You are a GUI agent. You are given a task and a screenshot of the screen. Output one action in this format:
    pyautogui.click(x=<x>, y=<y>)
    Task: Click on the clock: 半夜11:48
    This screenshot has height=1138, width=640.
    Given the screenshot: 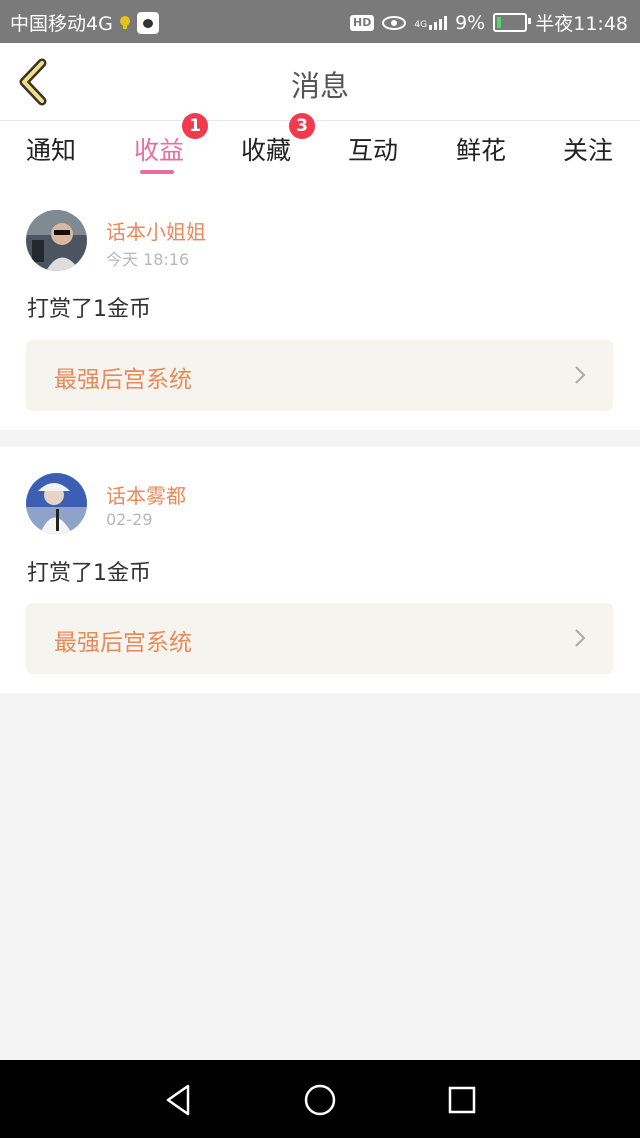 What is the action you would take?
    pyautogui.click(x=581, y=24)
    